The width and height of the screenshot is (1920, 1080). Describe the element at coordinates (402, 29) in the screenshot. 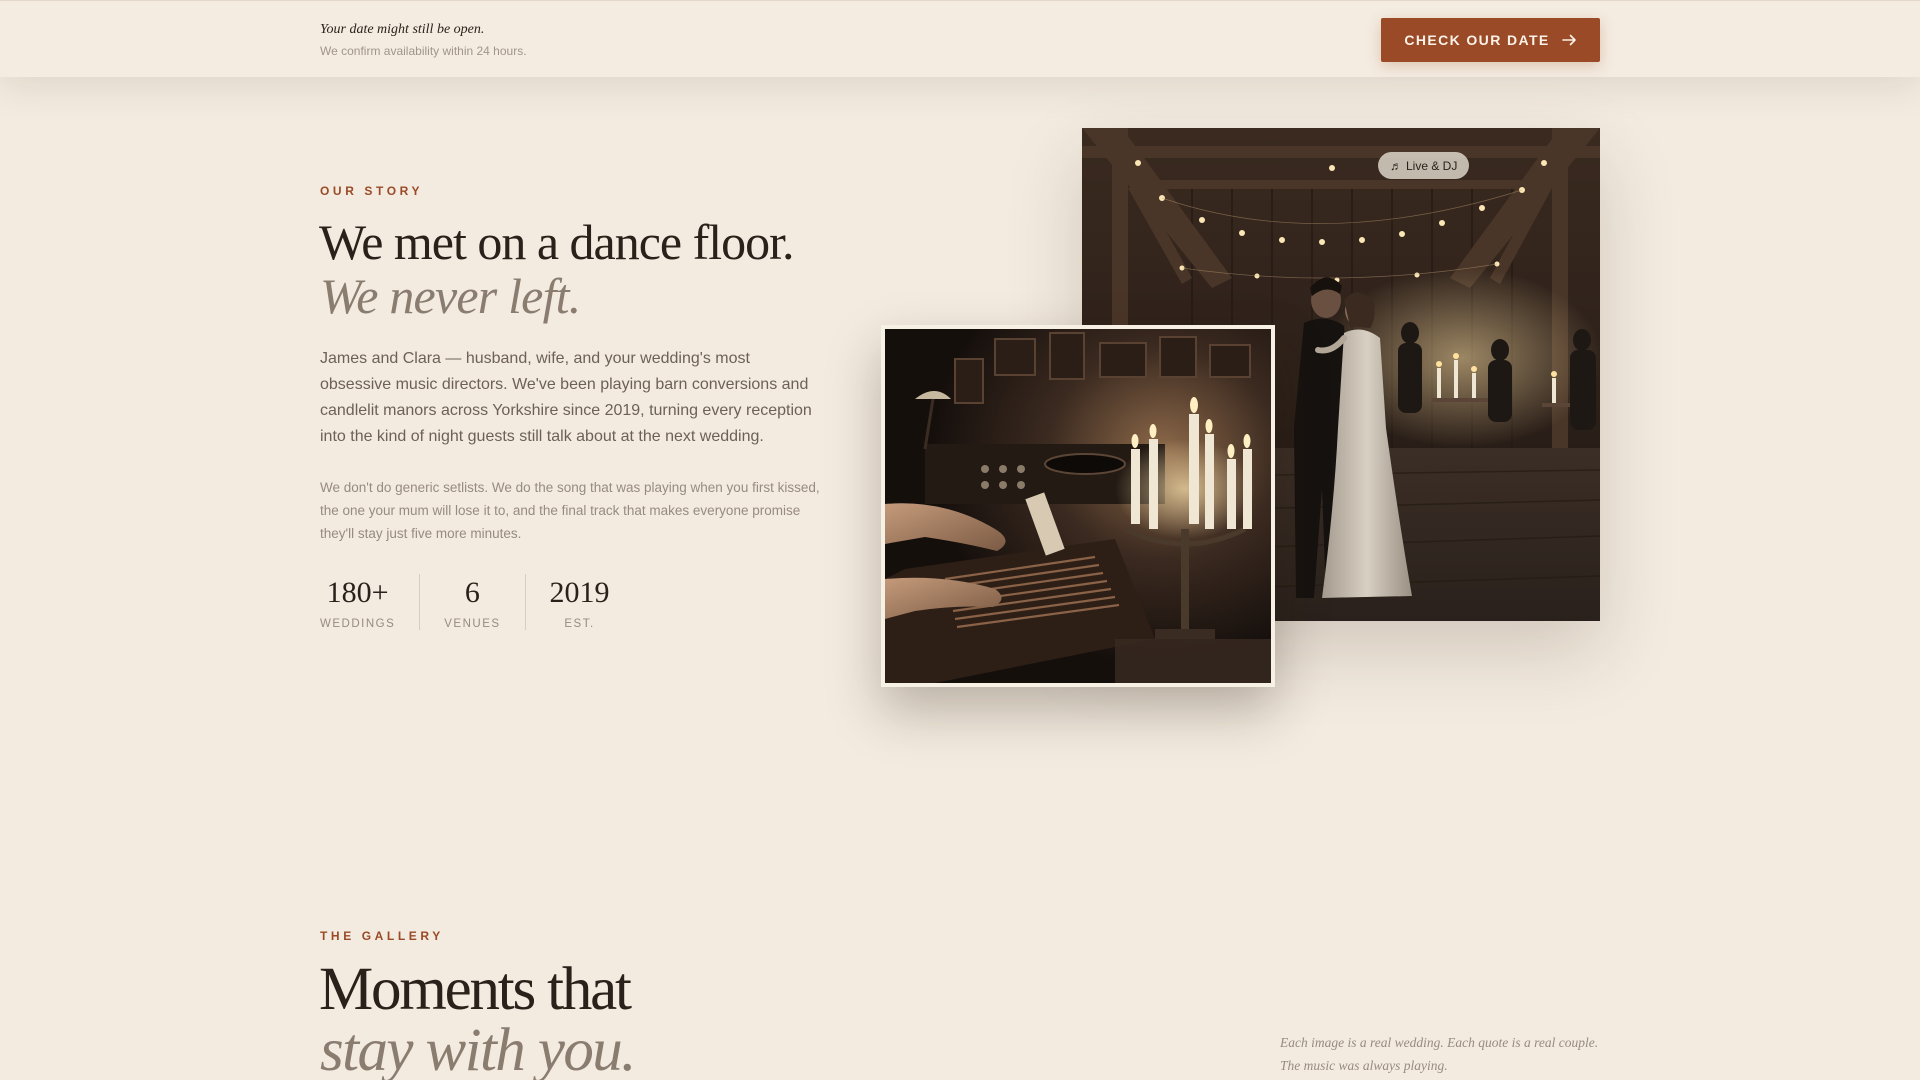

I see `banner-title: Your date might still be open.` at that location.